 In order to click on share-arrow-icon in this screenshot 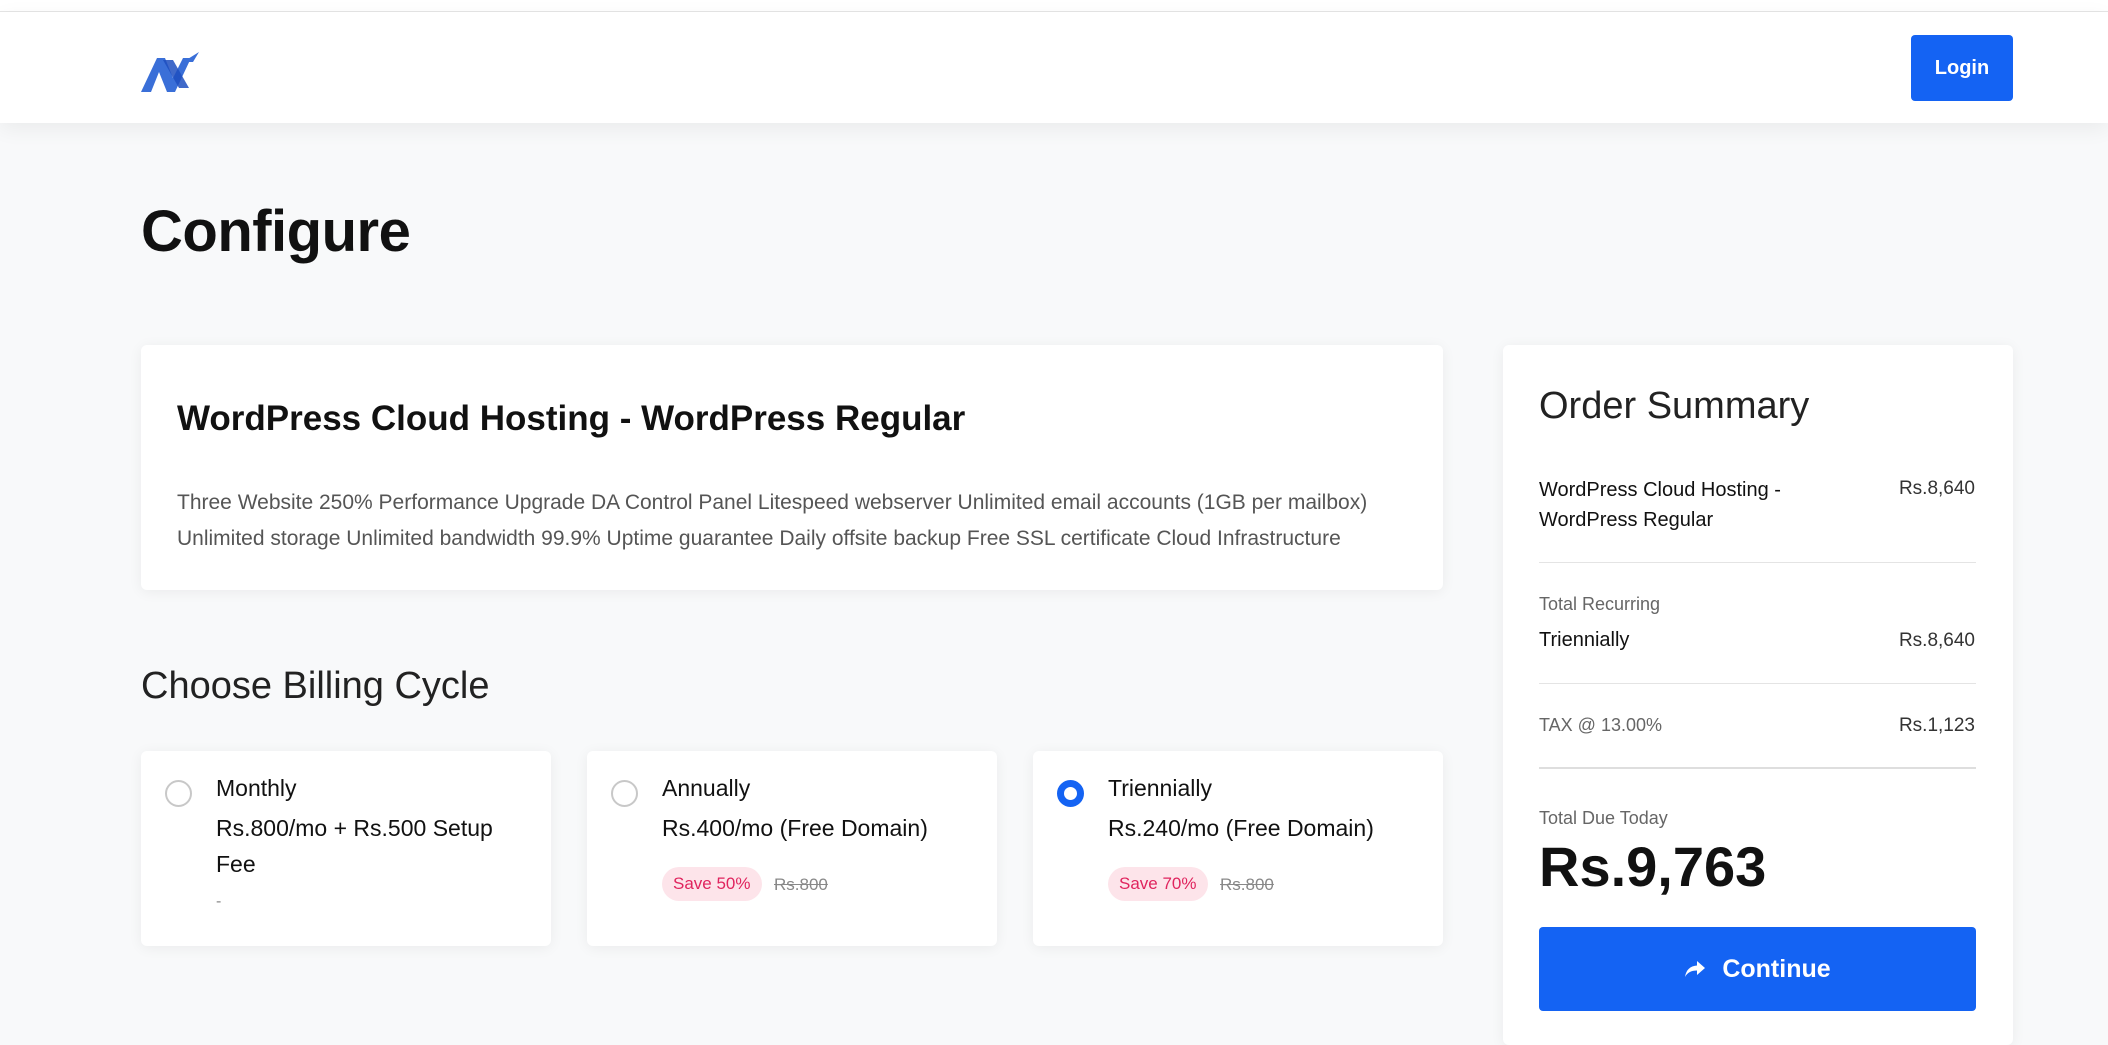, I will do `click(1695, 969)`.